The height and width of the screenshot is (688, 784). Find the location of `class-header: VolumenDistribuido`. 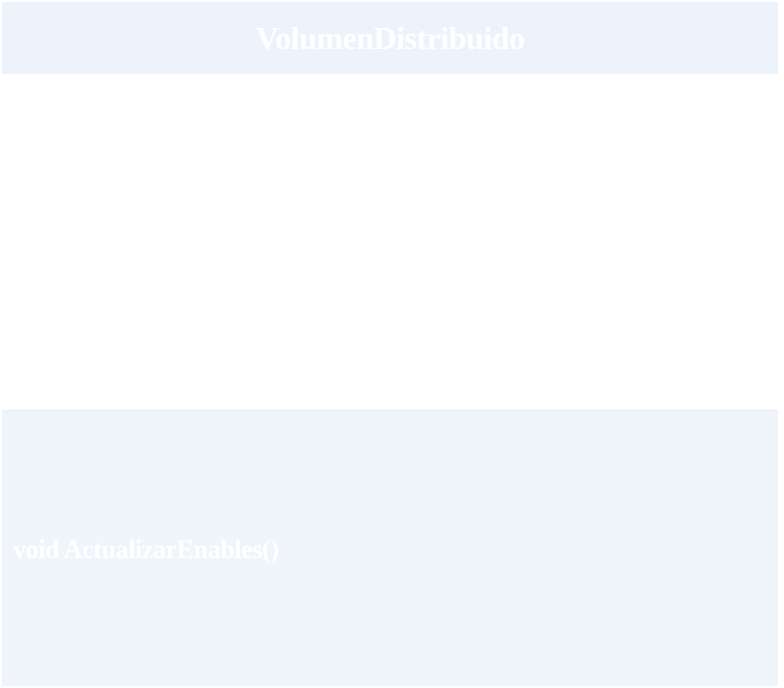

class-header: VolumenDistribuido is located at coordinates (390, 38).